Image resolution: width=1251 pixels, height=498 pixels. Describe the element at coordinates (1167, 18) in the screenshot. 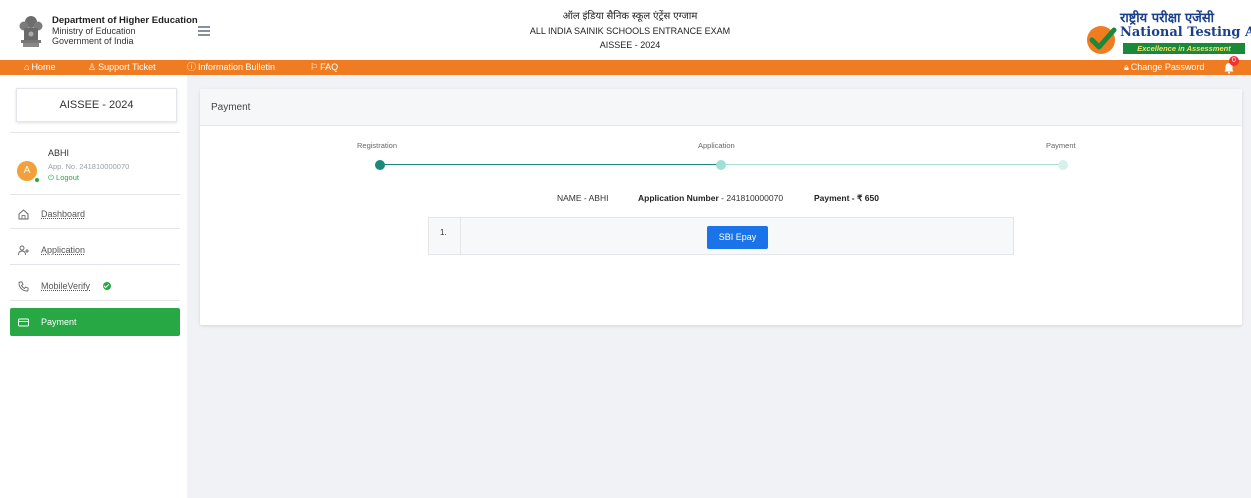

I see `nta-name-hindi: राष्ट्रीय परीक्षा एजेंसी` at that location.